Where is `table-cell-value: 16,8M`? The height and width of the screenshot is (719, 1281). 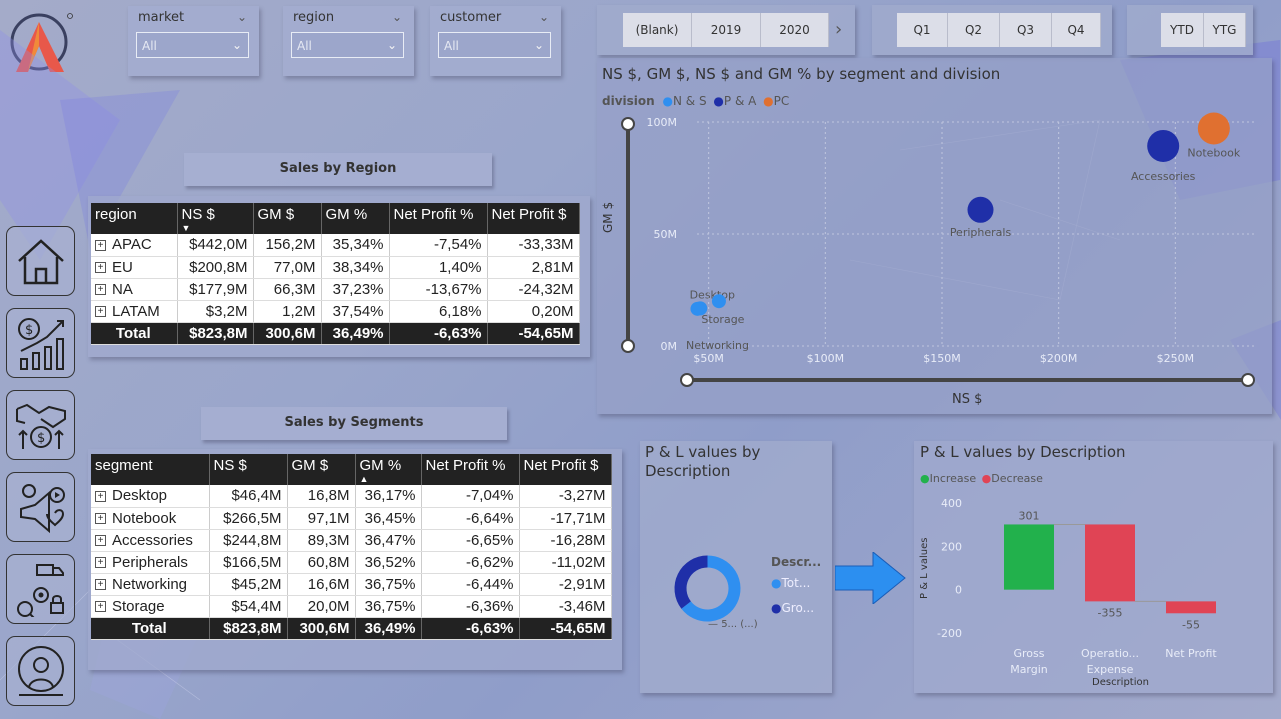 table-cell-value: 16,8M is located at coordinates (328, 496).